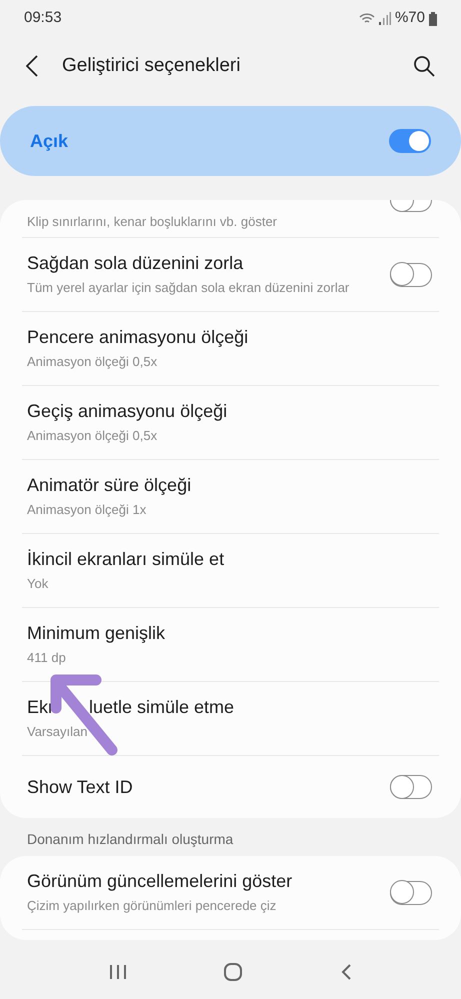 The width and height of the screenshot is (461, 999). What do you see at coordinates (233, 972) in the screenshot?
I see `home-button` at bounding box center [233, 972].